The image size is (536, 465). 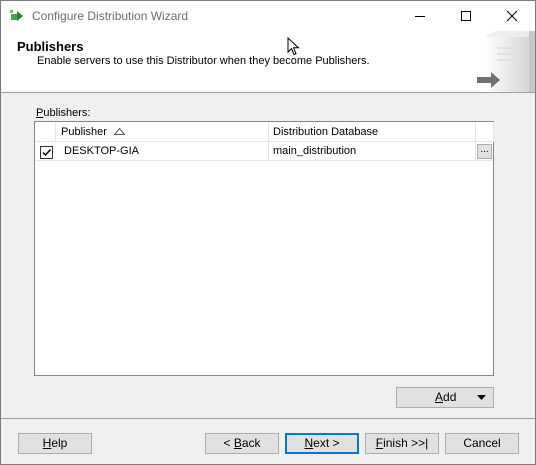 What do you see at coordinates (162, 132) in the screenshot?
I see `column-header-publisher: Publisher` at bounding box center [162, 132].